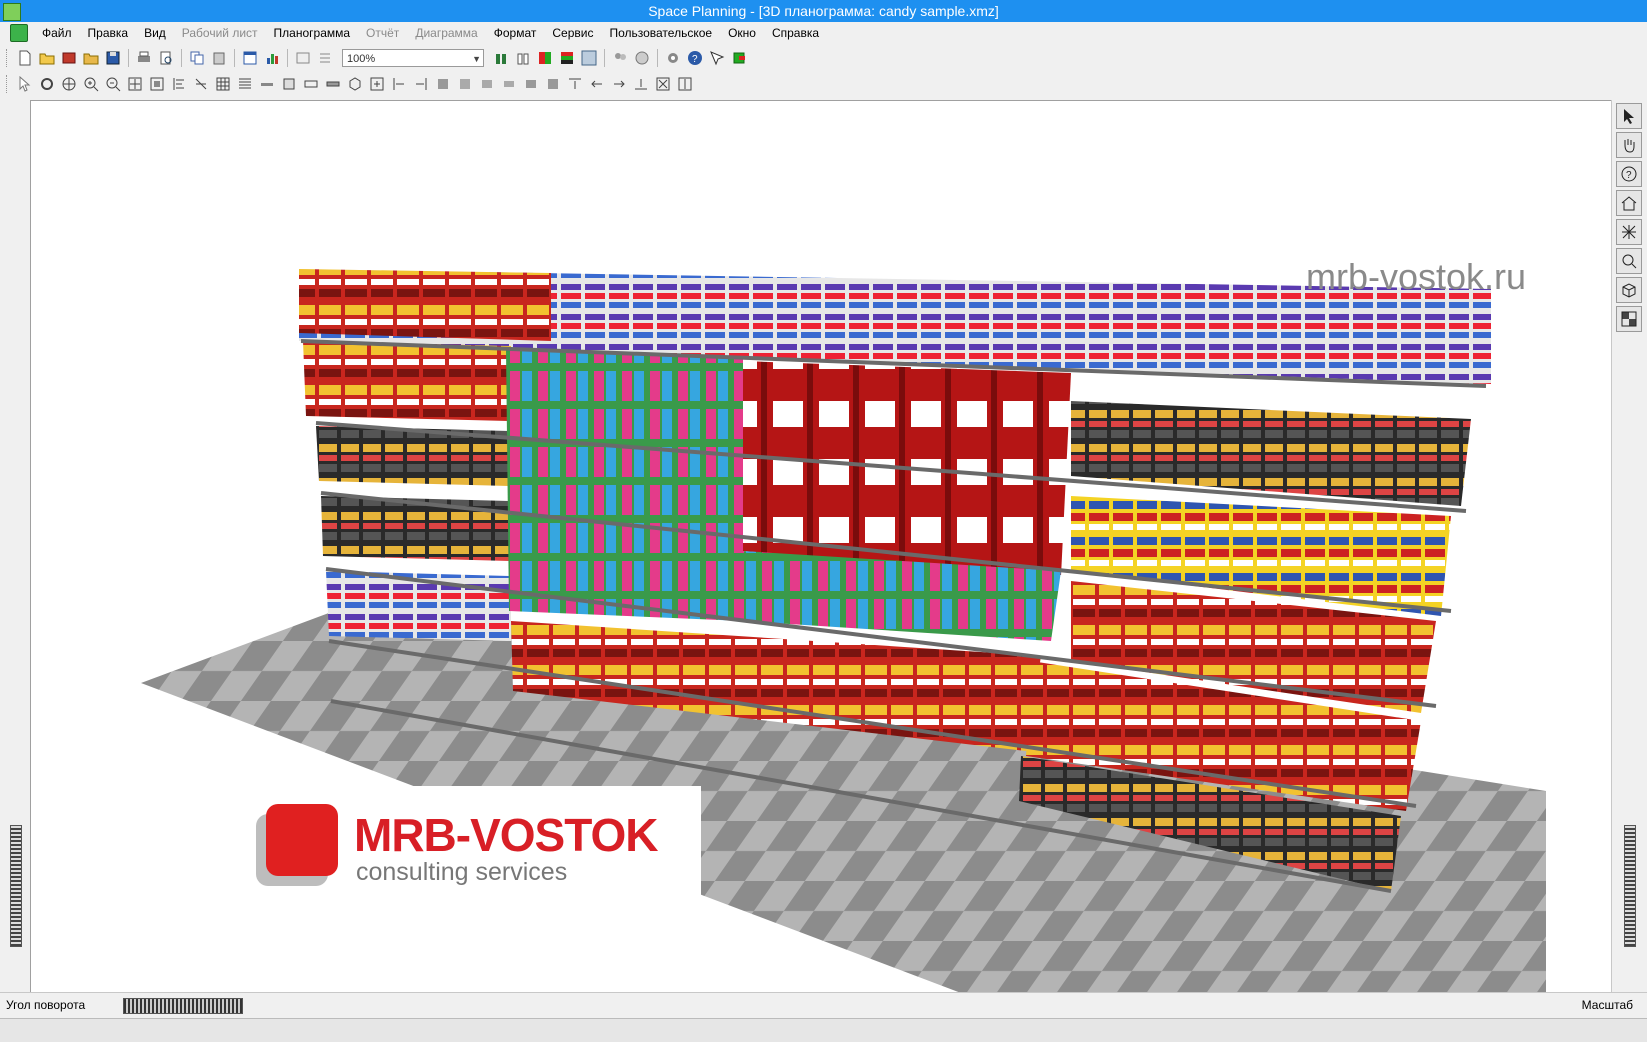 This screenshot has width=1647, height=1042. I want to click on disc-icon, so click(642, 58).